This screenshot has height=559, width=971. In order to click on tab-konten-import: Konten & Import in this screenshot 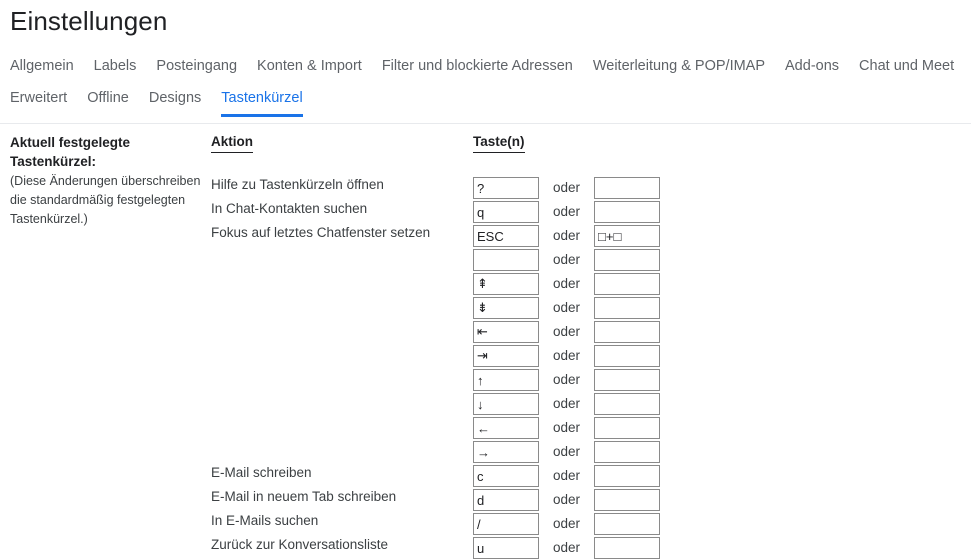, I will do `click(309, 68)`.